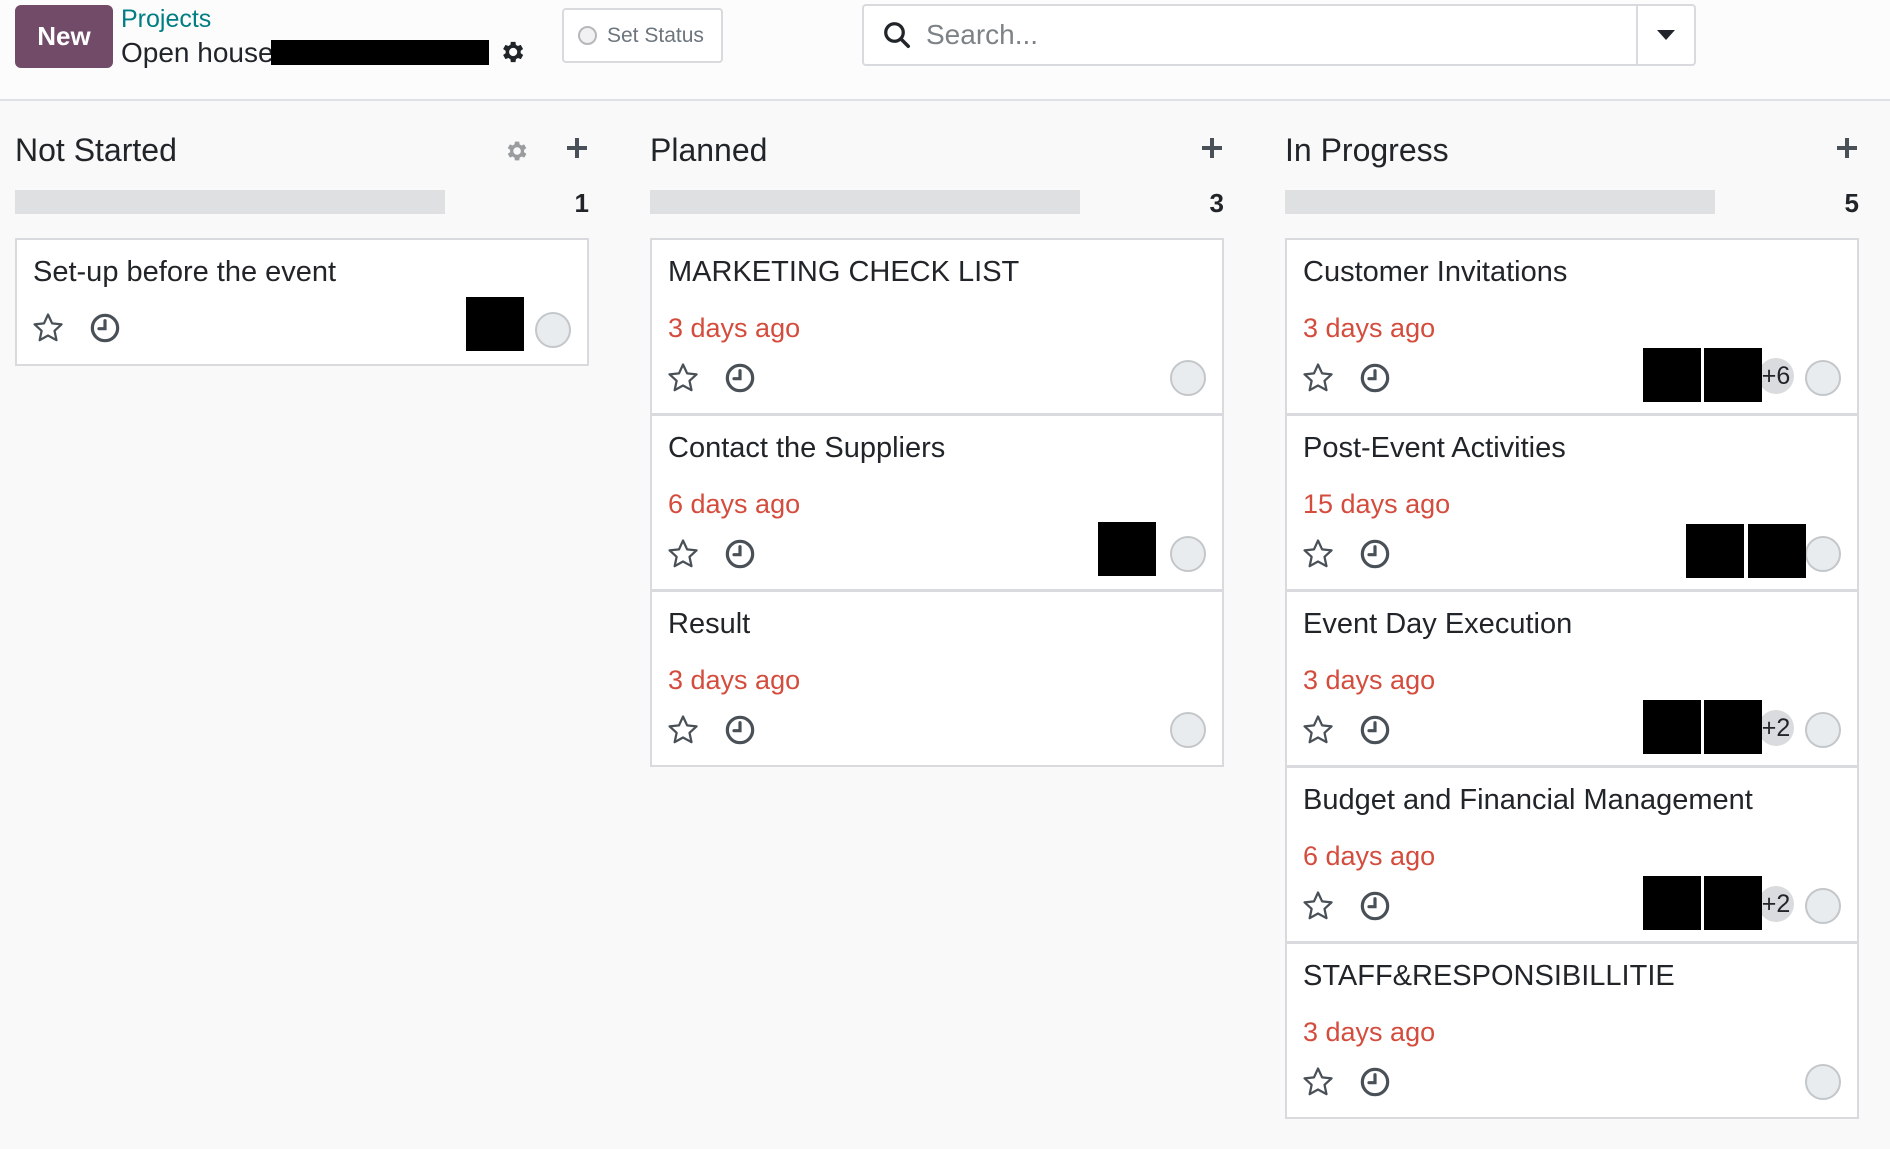 This screenshot has width=1890, height=1149. Describe the element at coordinates (380, 52) in the screenshot. I see `redacted-text` at that location.